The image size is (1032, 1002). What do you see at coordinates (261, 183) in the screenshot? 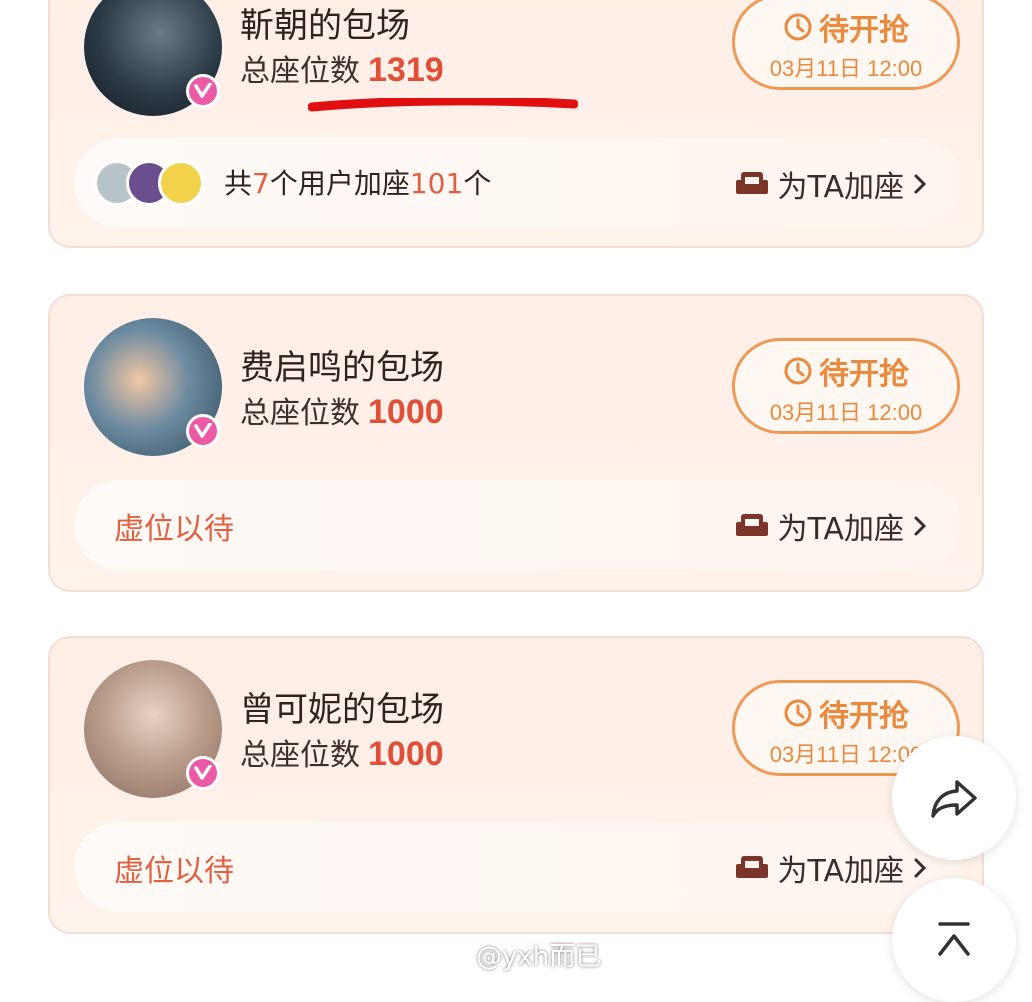
I see `joined-user-count: 7` at bounding box center [261, 183].